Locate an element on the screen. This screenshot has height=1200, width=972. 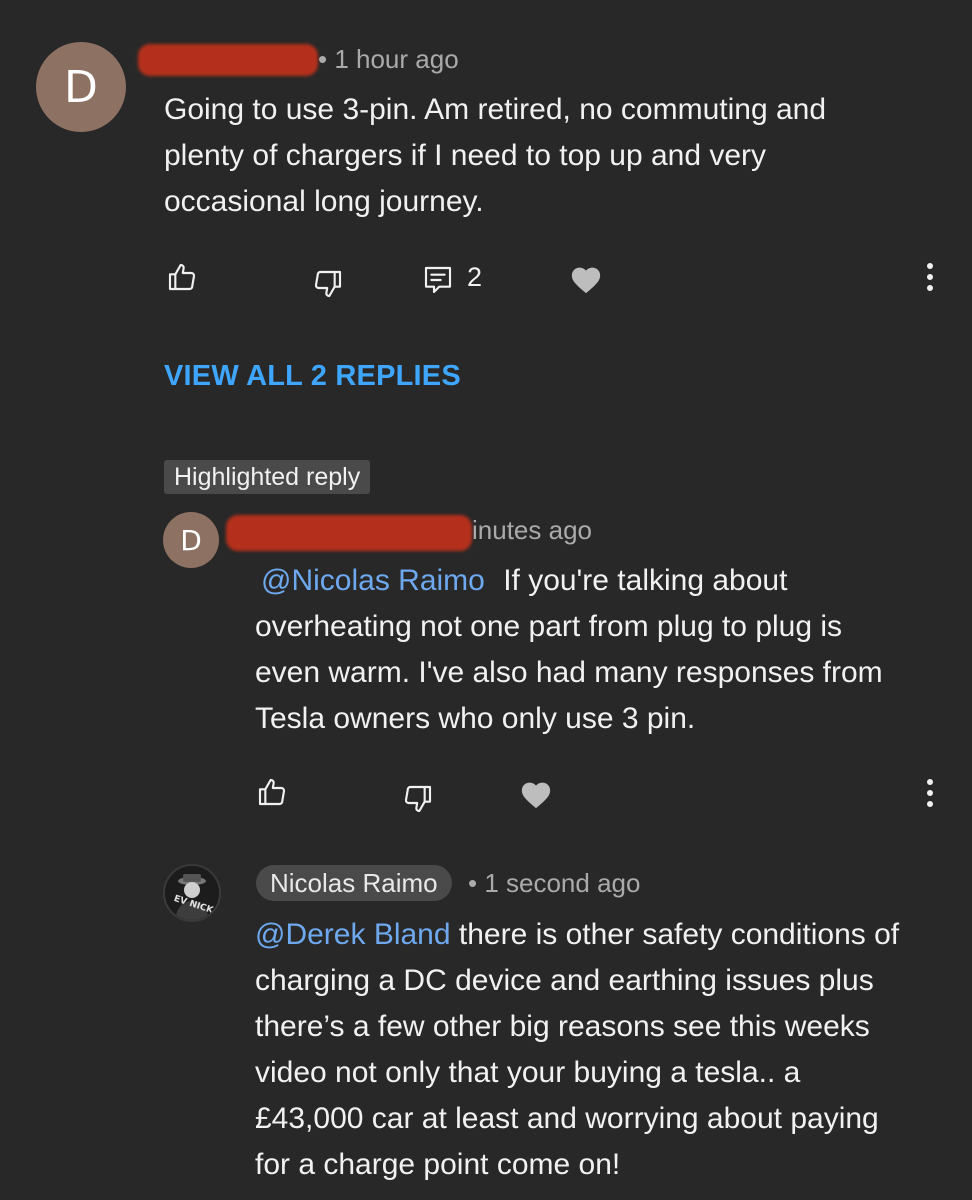
reply-time: • 1 second ago is located at coordinates (554, 883).